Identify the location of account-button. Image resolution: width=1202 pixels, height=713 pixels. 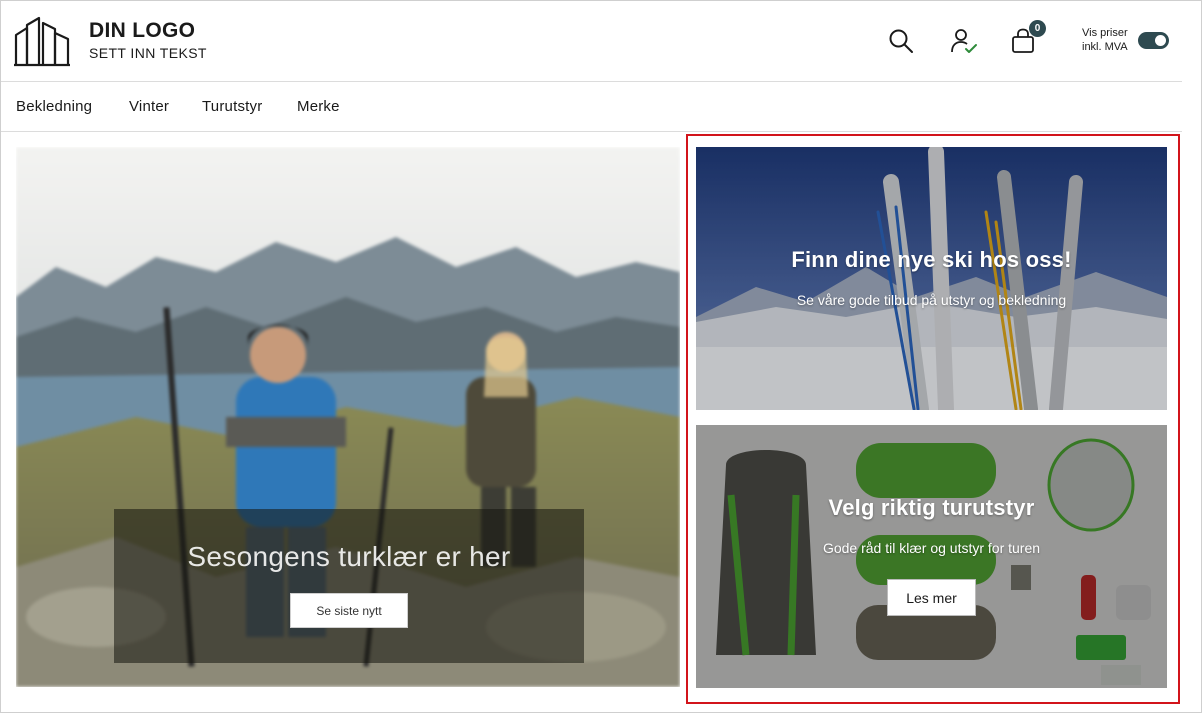
(964, 41).